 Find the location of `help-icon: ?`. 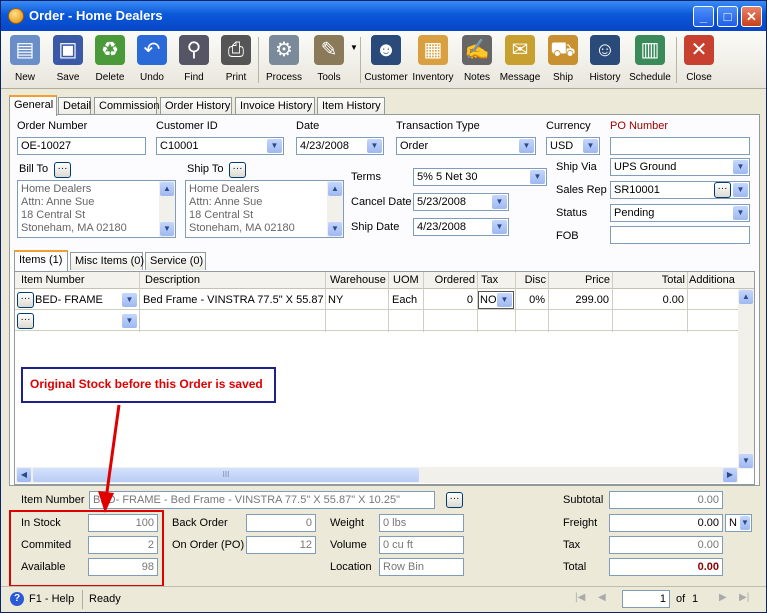

help-icon: ? is located at coordinates (17, 599).